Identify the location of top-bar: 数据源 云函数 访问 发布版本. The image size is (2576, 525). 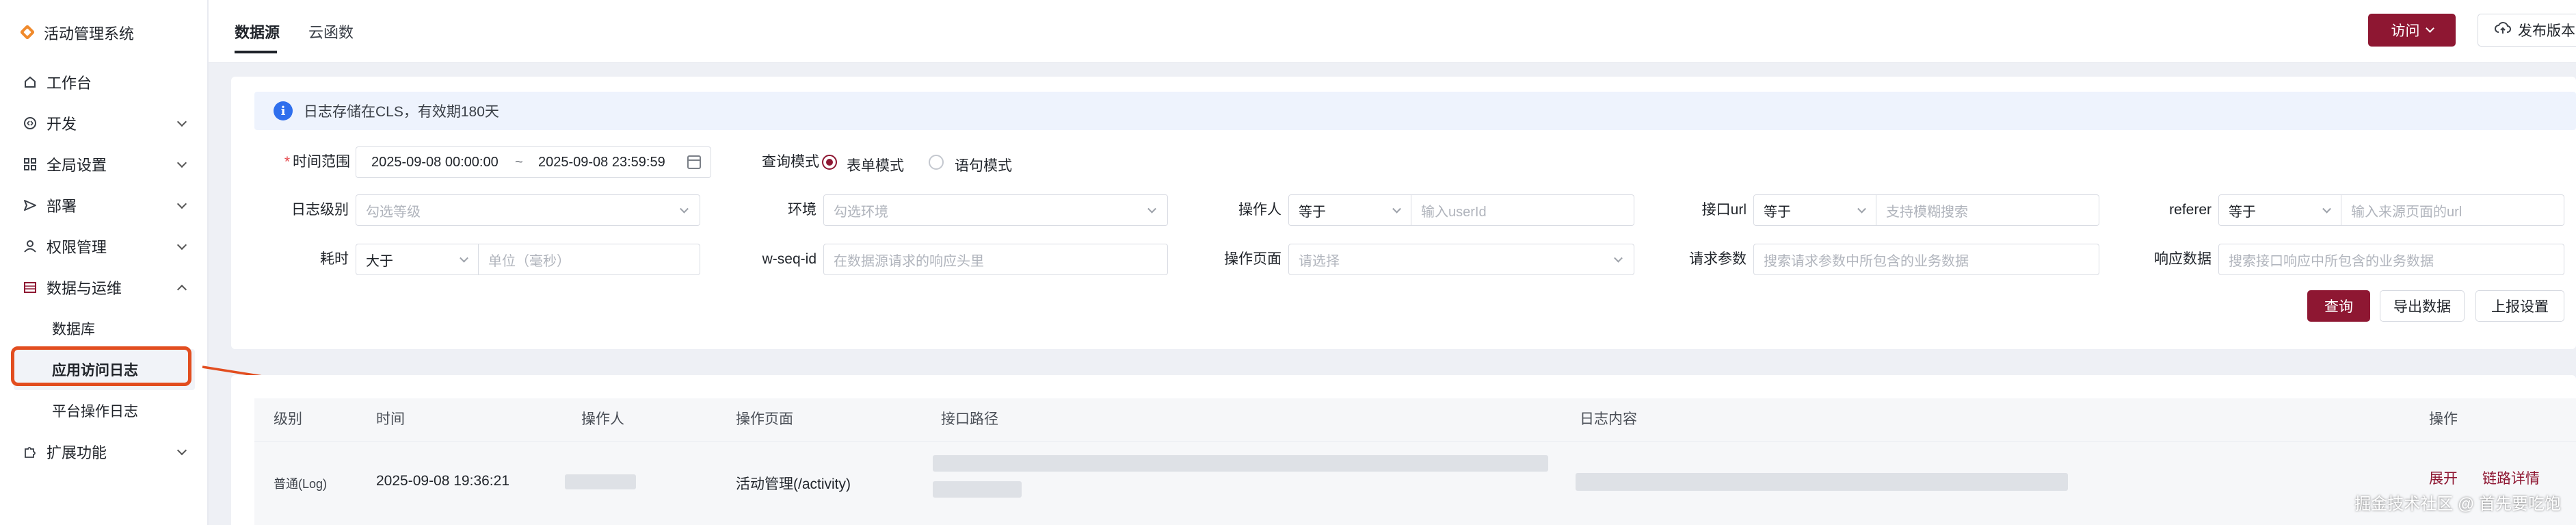
(1392, 32).